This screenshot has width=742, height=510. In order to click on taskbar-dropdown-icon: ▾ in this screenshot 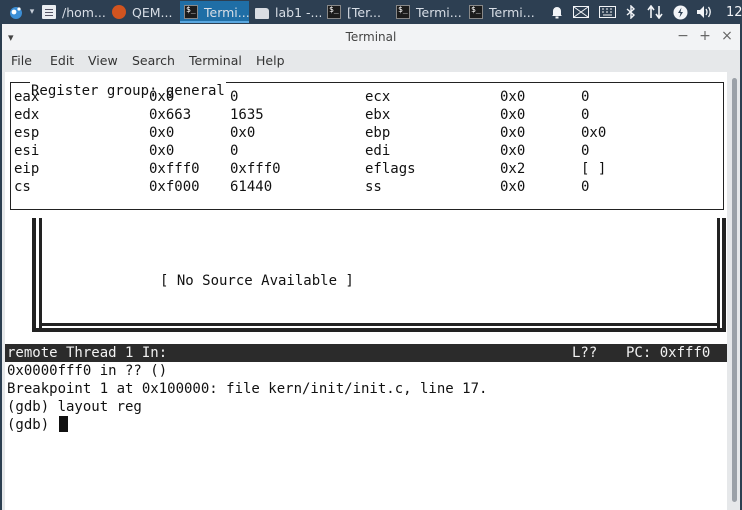, I will do `click(32, 12)`.